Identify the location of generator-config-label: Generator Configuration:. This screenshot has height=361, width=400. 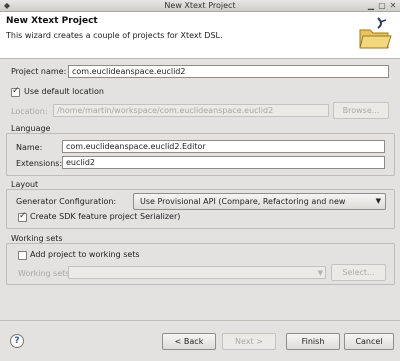
(66, 201).